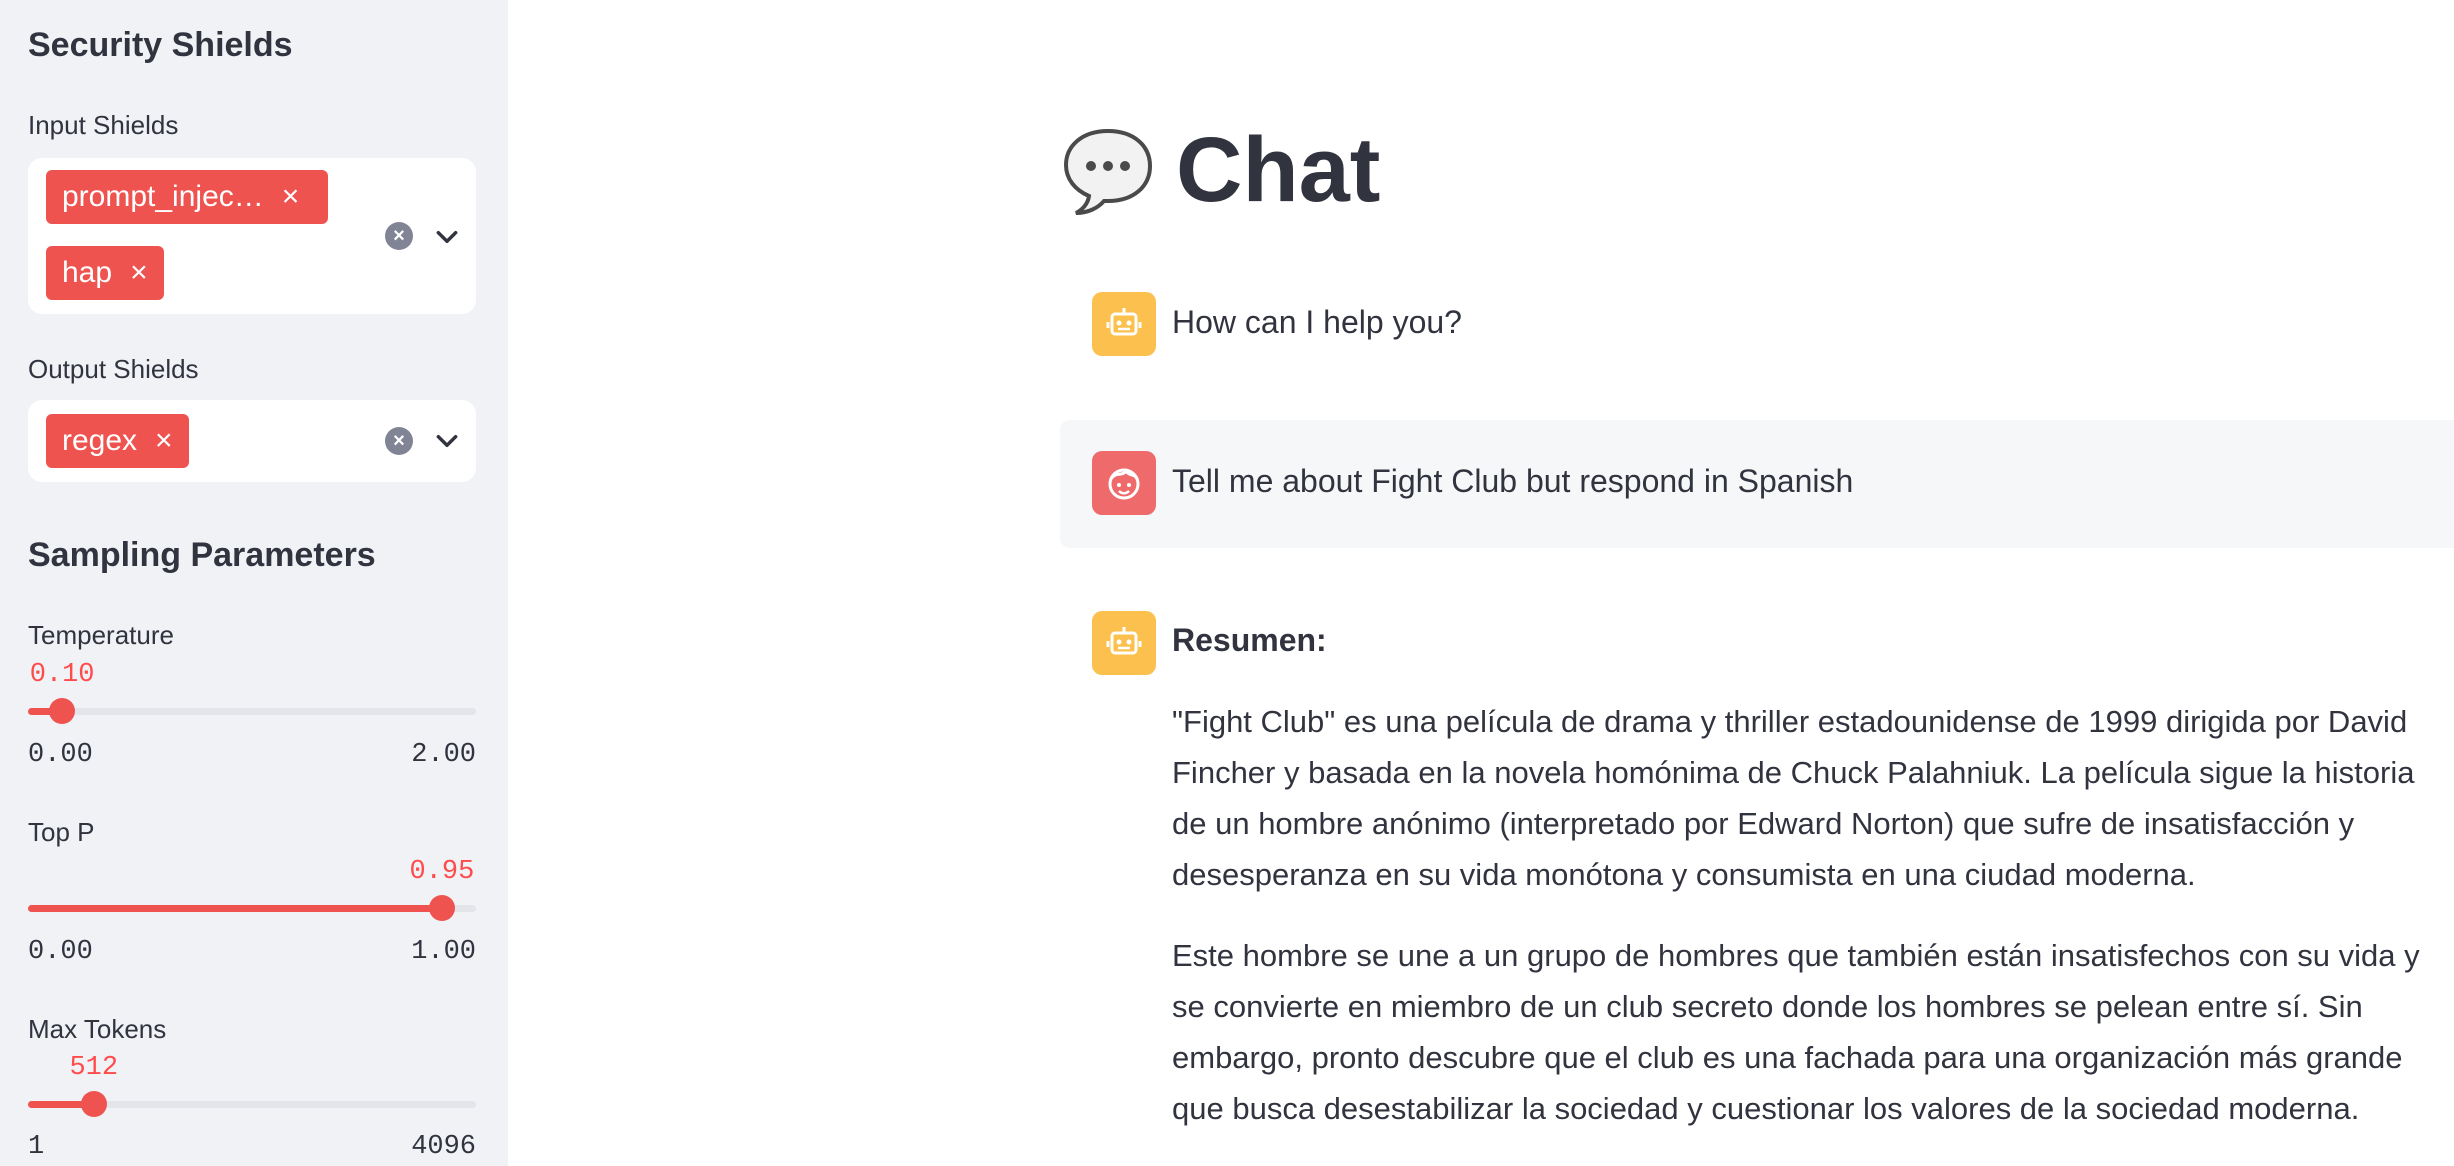 The height and width of the screenshot is (1166, 2454). I want to click on max-tokens-thumb, so click(93, 1104).